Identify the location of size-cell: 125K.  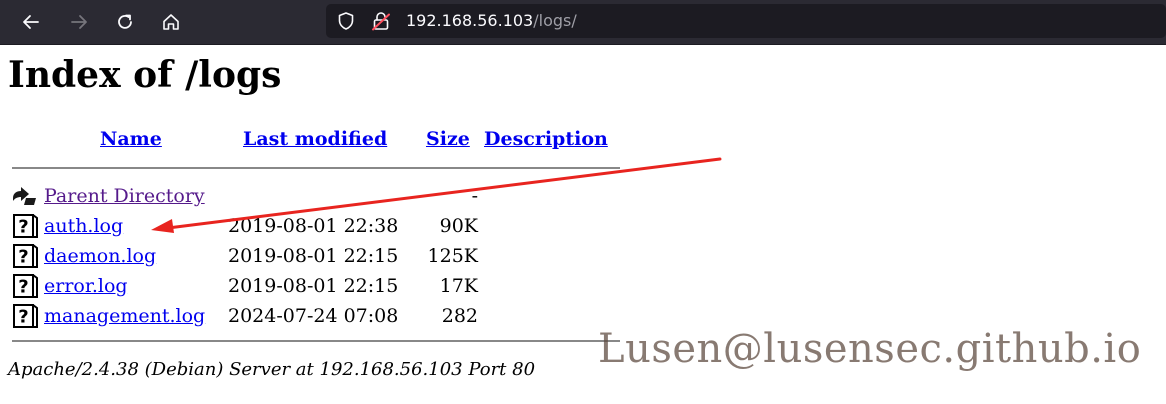
(452, 256).